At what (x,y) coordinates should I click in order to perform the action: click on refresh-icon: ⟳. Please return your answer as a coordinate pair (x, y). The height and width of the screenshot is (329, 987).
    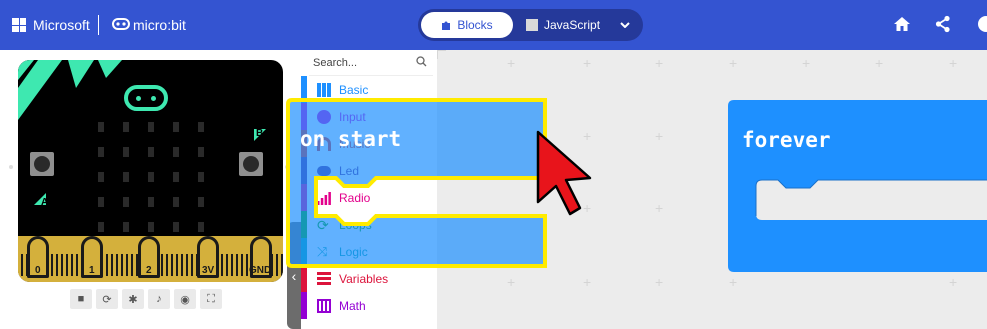
    Looking at the image, I should click on (323, 225).